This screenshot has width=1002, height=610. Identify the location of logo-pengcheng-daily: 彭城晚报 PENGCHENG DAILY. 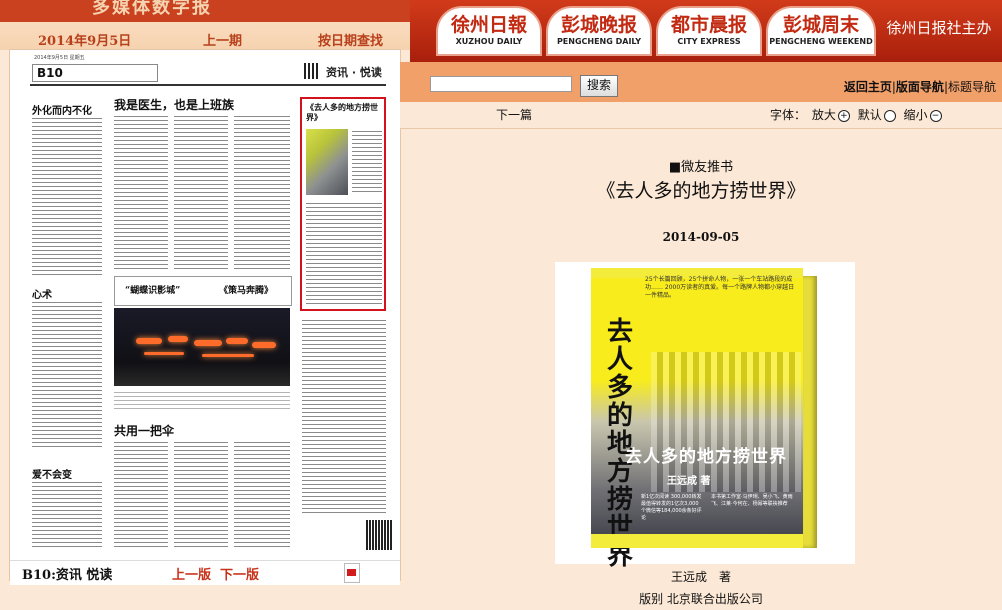
(599, 31).